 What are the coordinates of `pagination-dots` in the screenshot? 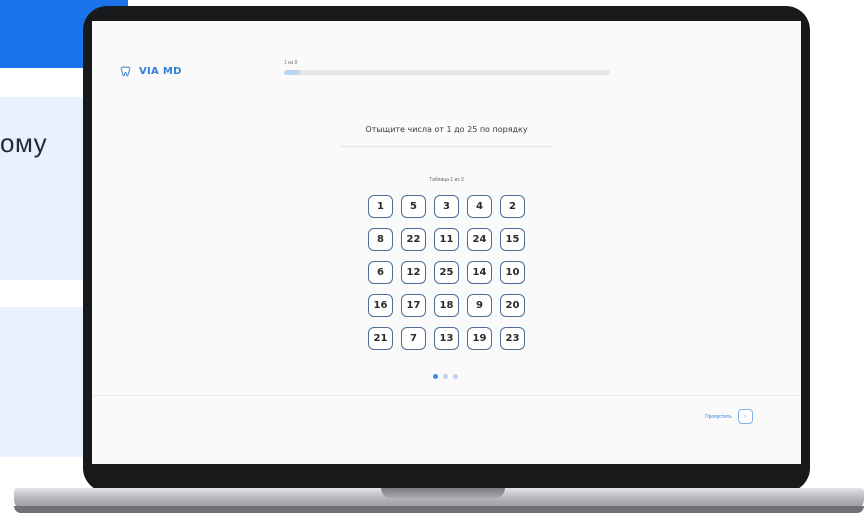 It's located at (445, 376).